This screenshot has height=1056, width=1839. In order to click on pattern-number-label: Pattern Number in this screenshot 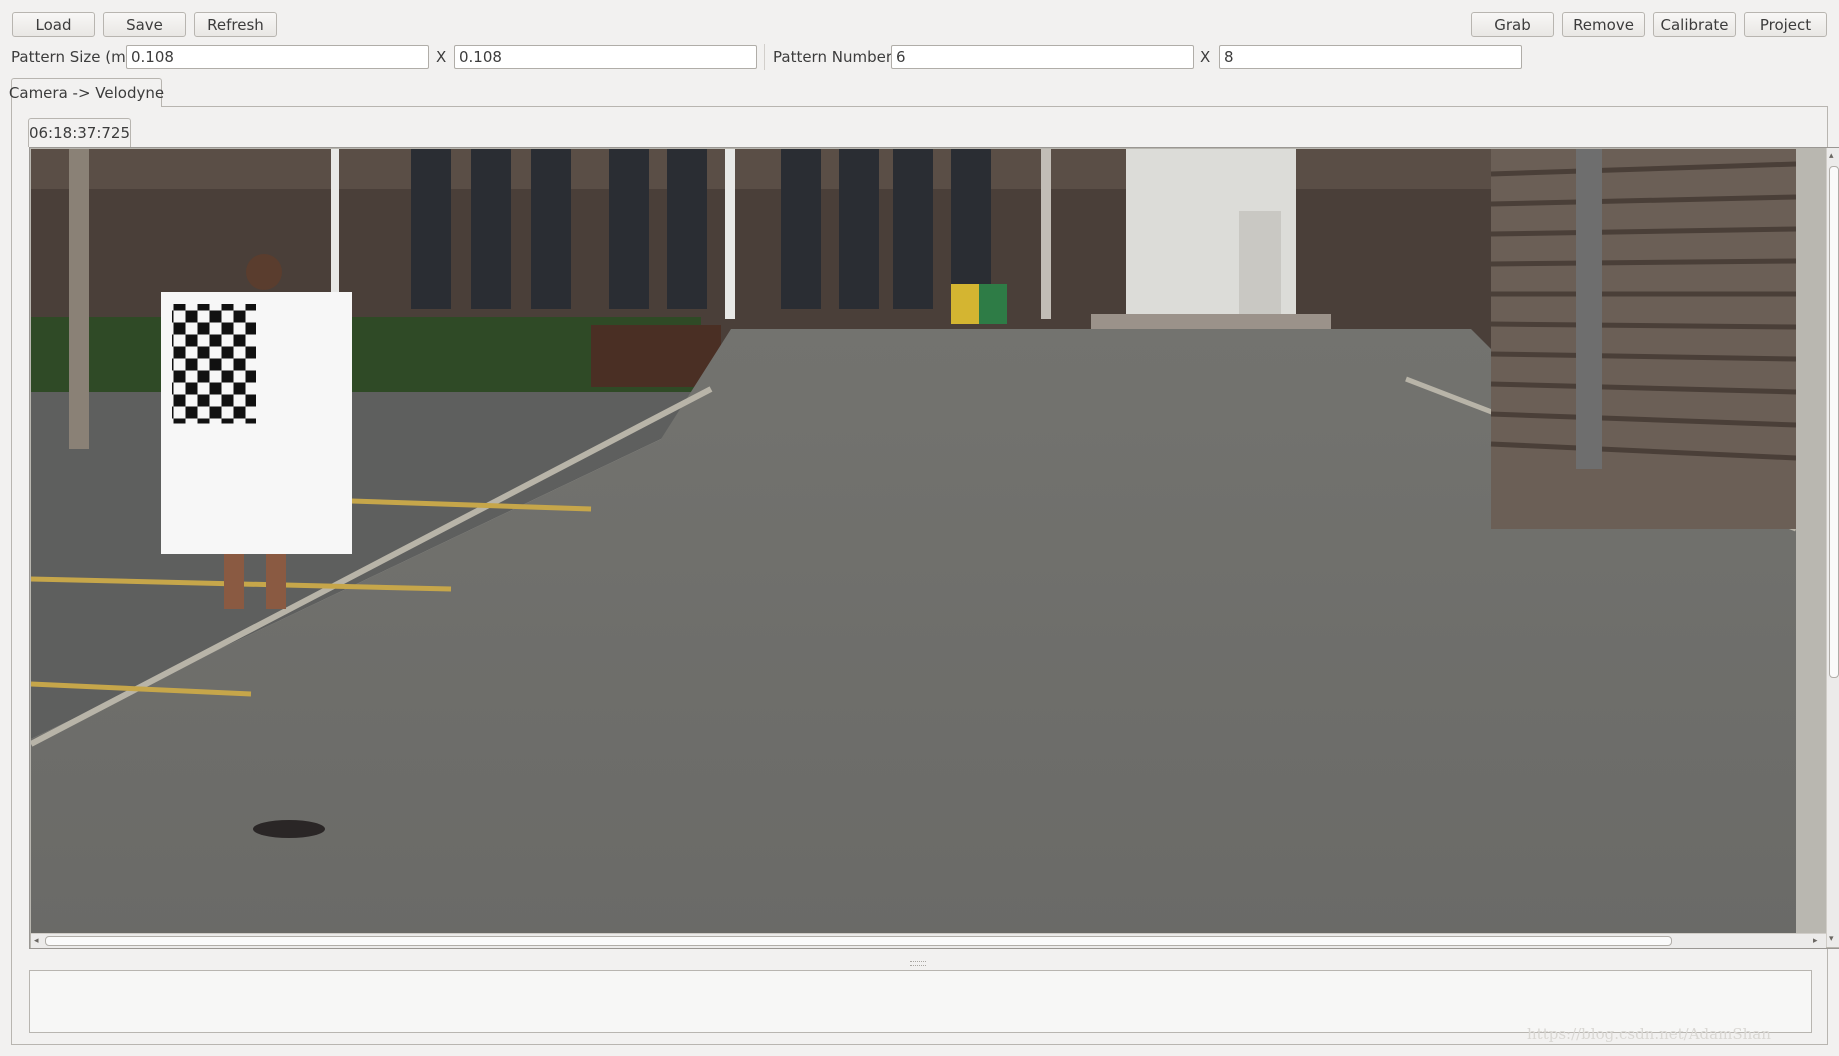, I will do `click(832, 57)`.